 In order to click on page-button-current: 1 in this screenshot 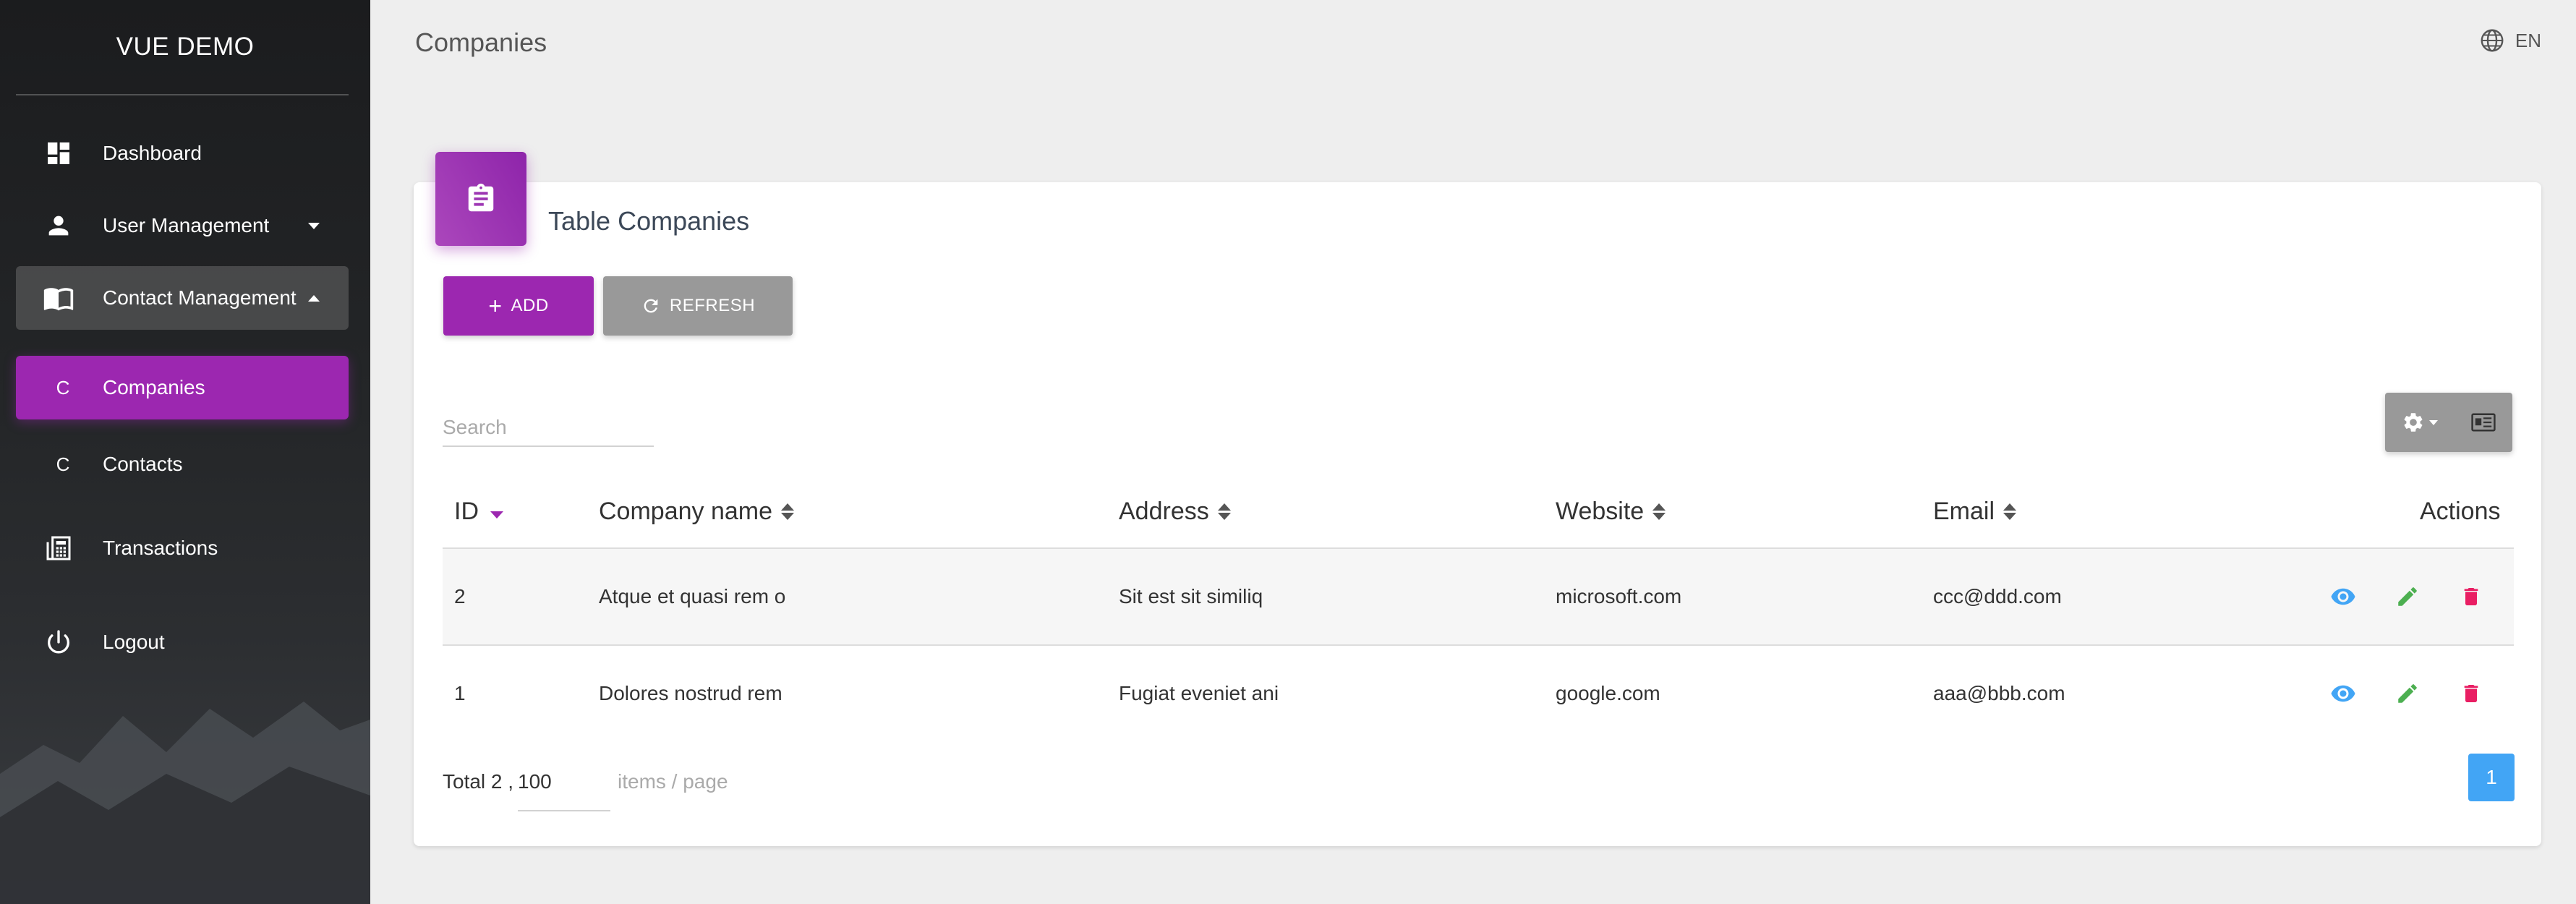, I will do `click(2492, 777)`.